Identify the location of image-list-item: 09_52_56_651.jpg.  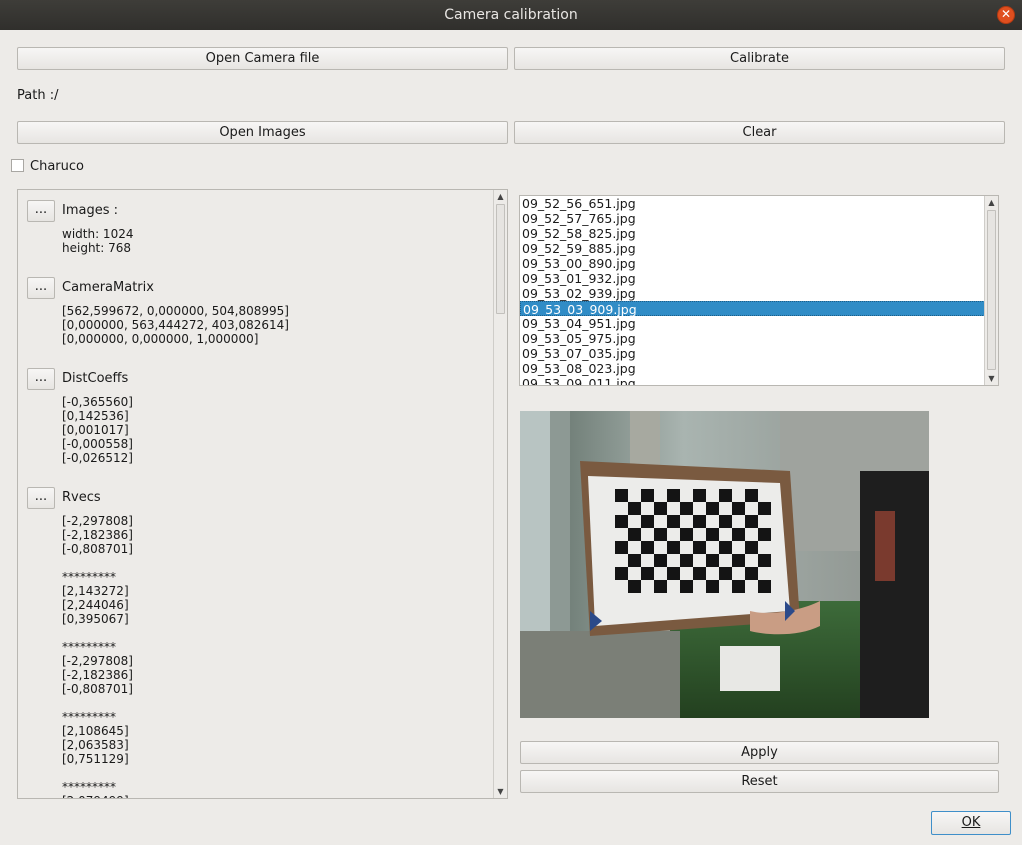
(752, 203).